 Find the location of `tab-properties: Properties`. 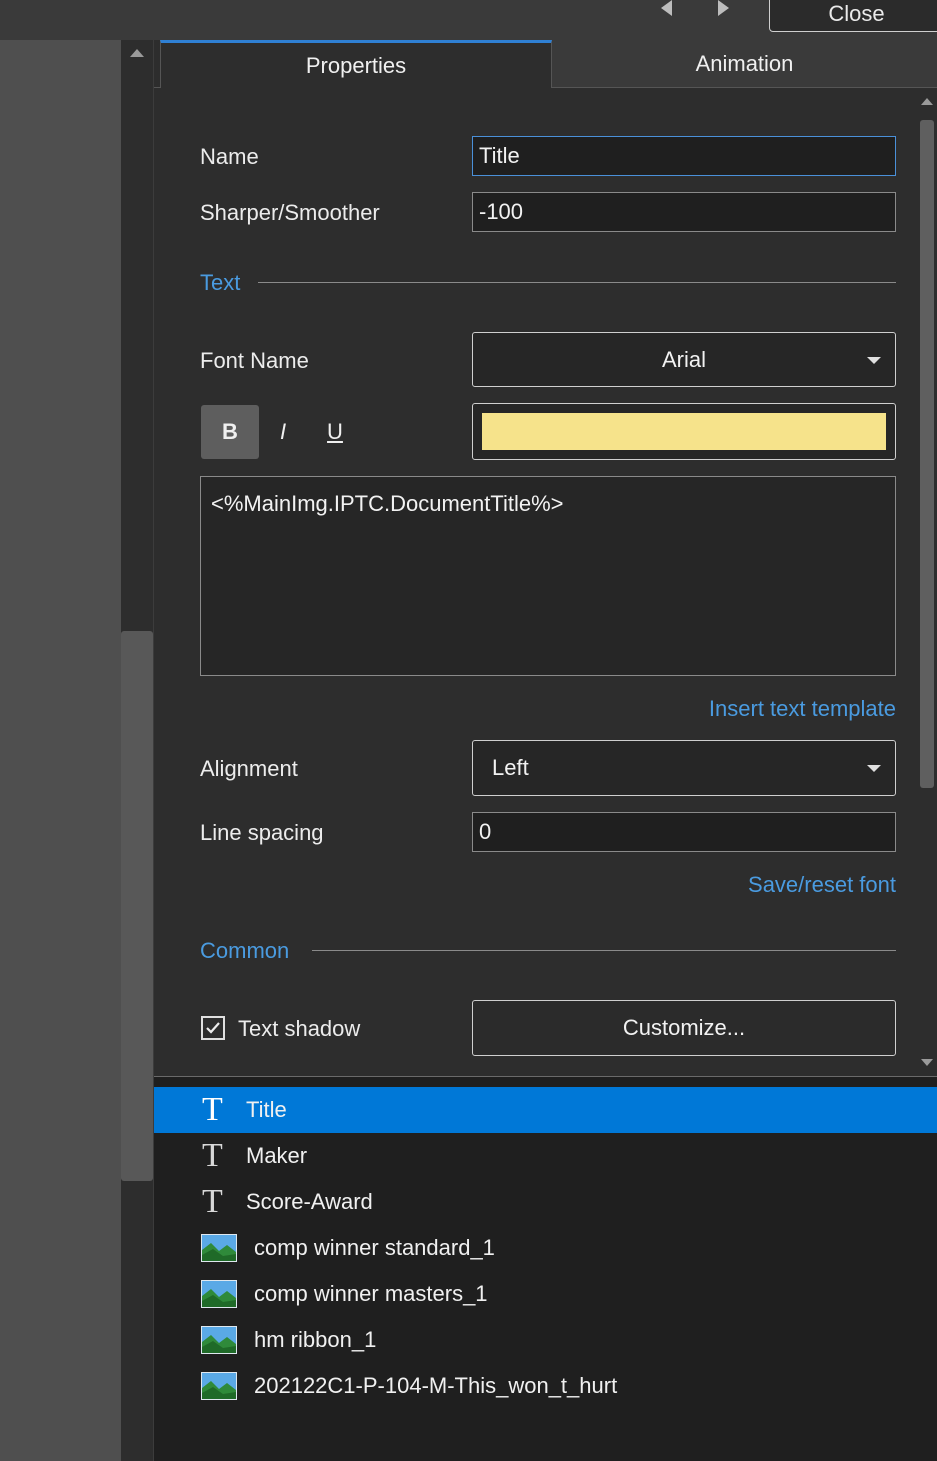

tab-properties: Properties is located at coordinates (356, 64).